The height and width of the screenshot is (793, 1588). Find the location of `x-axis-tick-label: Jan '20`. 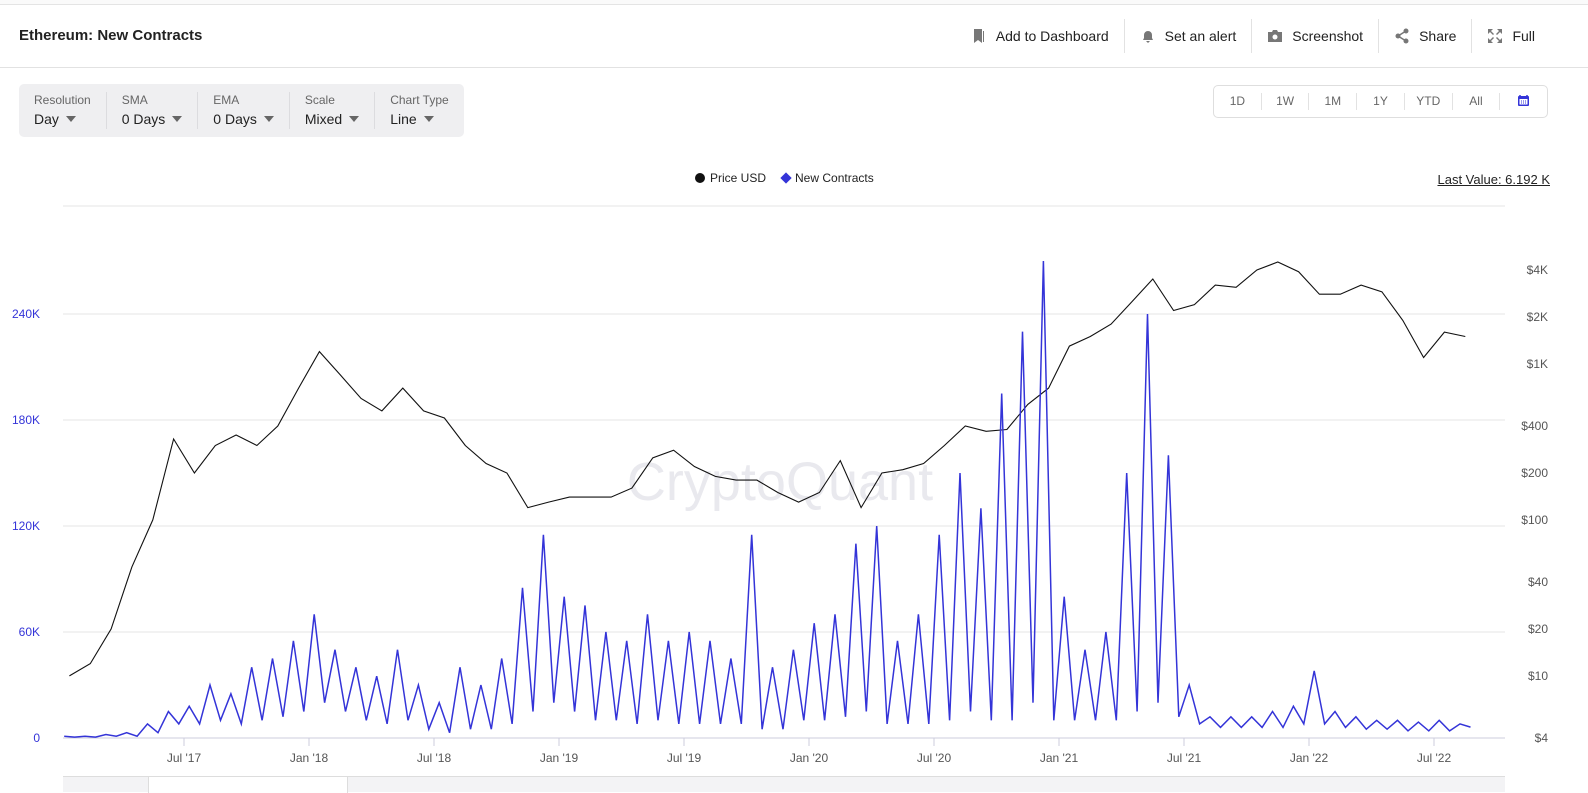

x-axis-tick-label: Jan '20 is located at coordinates (809, 758).